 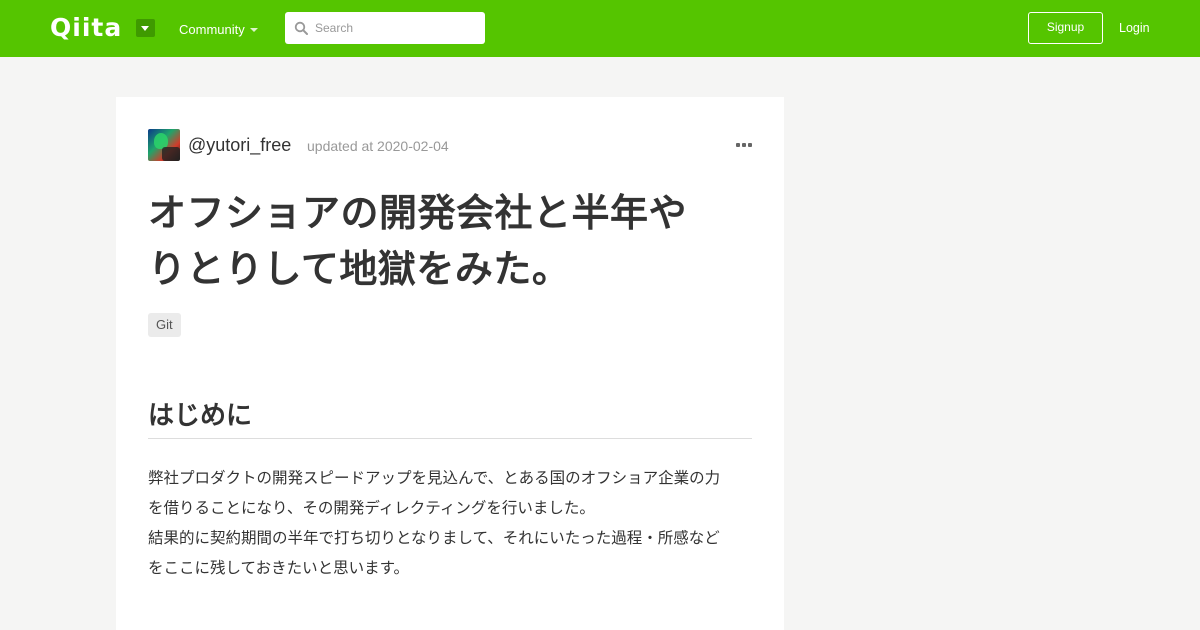 I want to click on section-heading: はじめに, so click(x=450, y=418).